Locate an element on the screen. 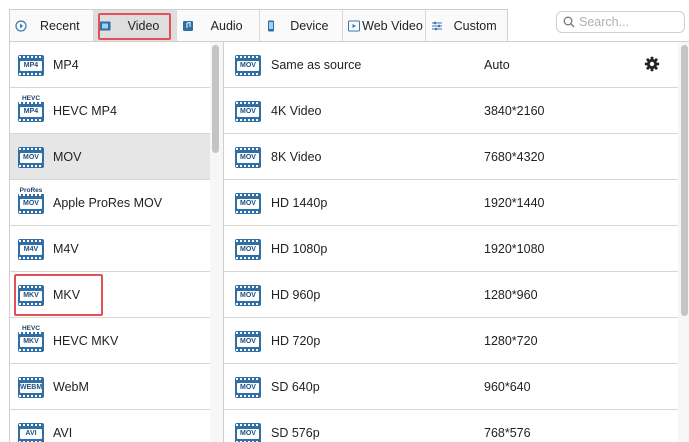 The height and width of the screenshot is (442, 689). tab-web-video: Web Video is located at coordinates (385, 26).